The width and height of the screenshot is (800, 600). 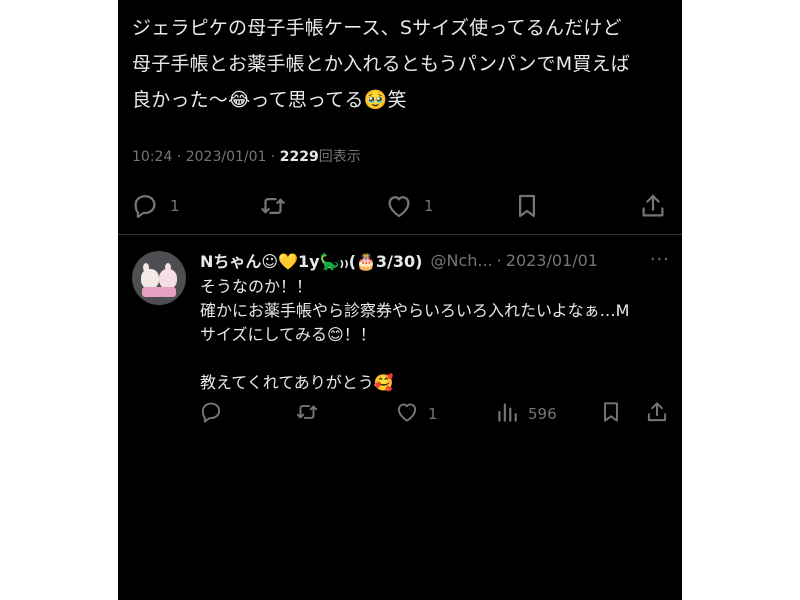 I want to click on like-button: 1, so click(x=409, y=206).